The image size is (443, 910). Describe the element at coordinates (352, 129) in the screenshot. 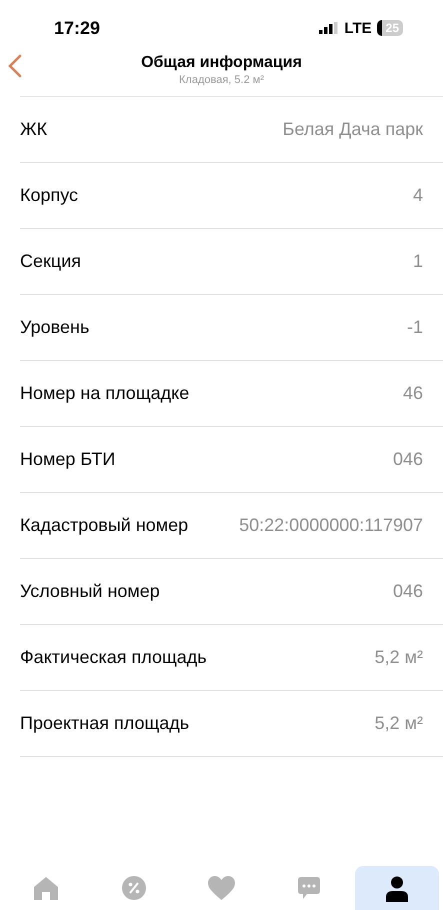

I see `field-value: Белая Дача парк` at that location.